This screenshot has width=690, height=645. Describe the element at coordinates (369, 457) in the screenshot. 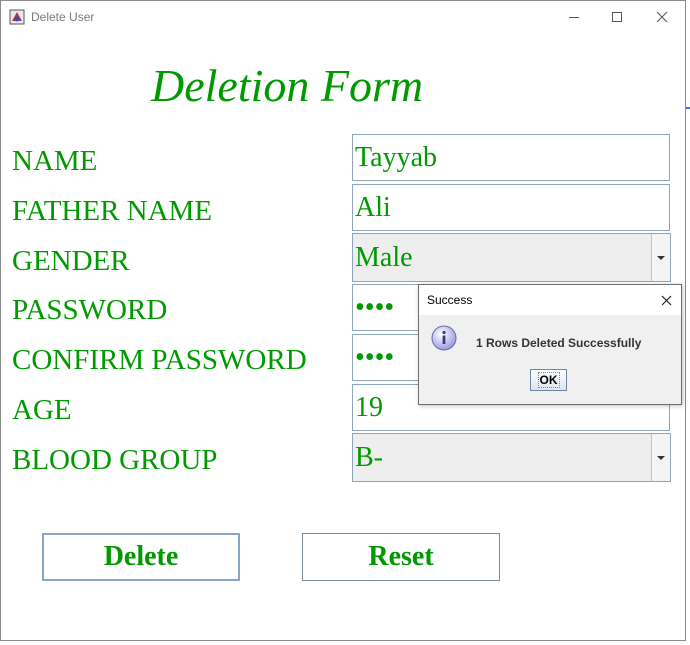

I see `blood-group-value: B-` at that location.